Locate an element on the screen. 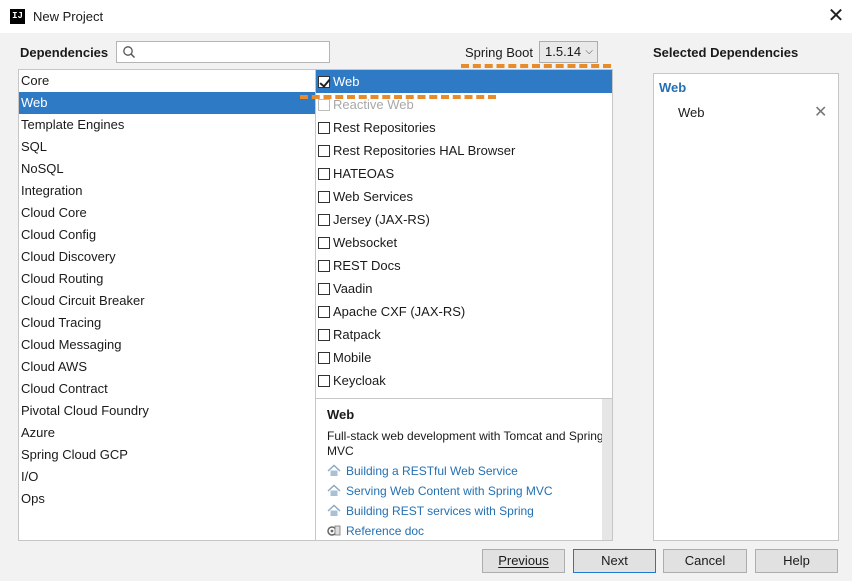 The height and width of the screenshot is (581, 852). dependency-item: HATEOAS is located at coordinates (464, 173).